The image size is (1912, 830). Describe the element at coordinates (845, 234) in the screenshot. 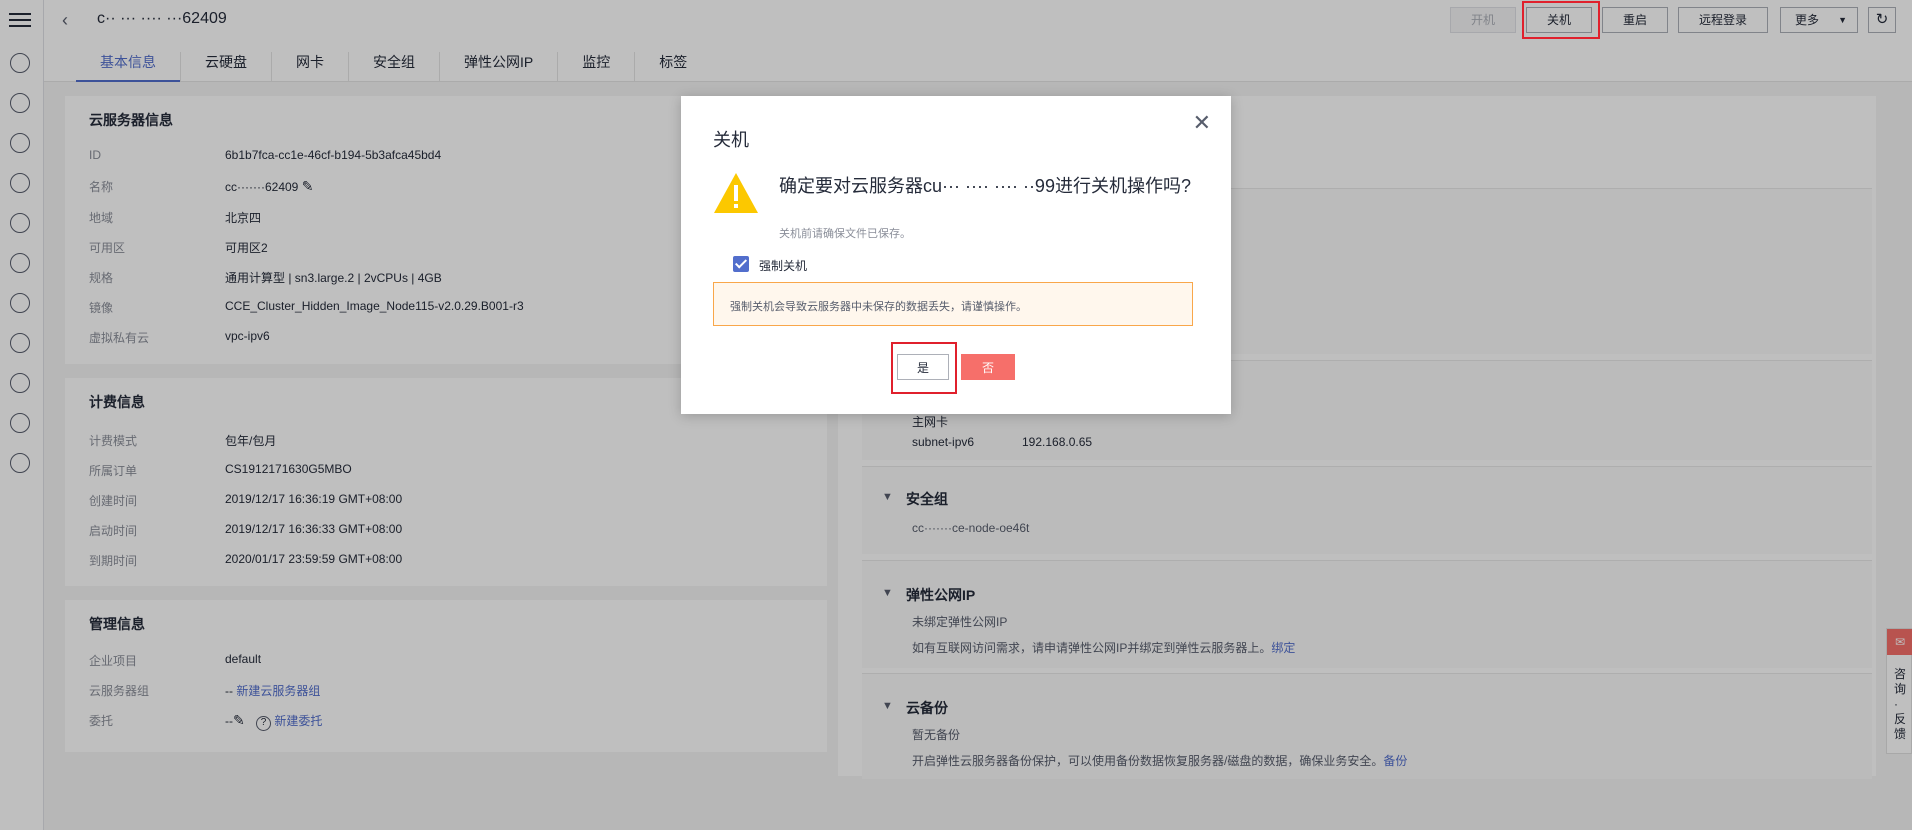

I see `dialog-subtext: 关机前请确保文件已保存。` at that location.